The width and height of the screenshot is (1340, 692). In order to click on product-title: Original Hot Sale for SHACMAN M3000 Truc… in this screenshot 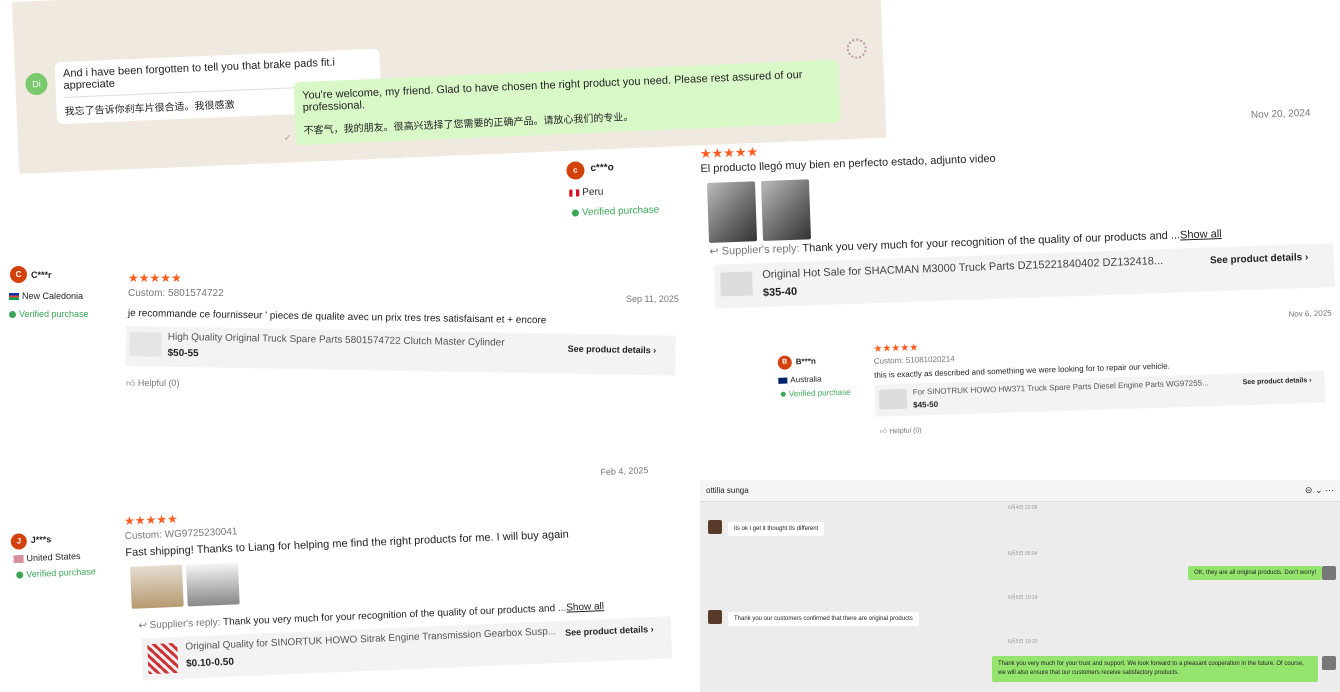, I will do `click(963, 268)`.